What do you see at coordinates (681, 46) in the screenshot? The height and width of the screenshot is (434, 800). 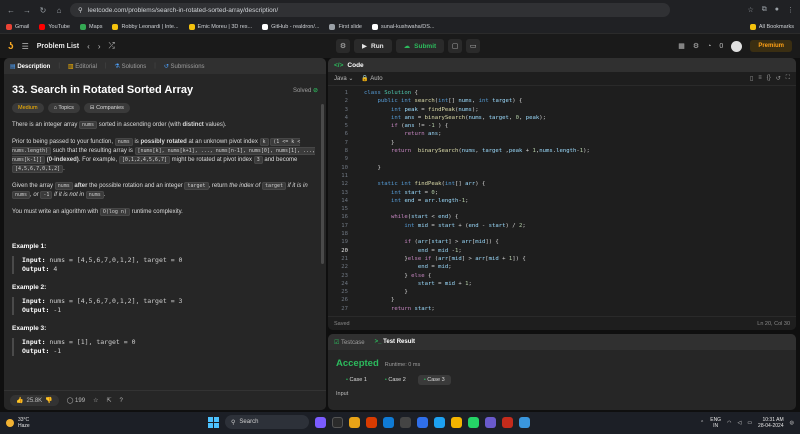 I see `layout-icon: ▦` at bounding box center [681, 46].